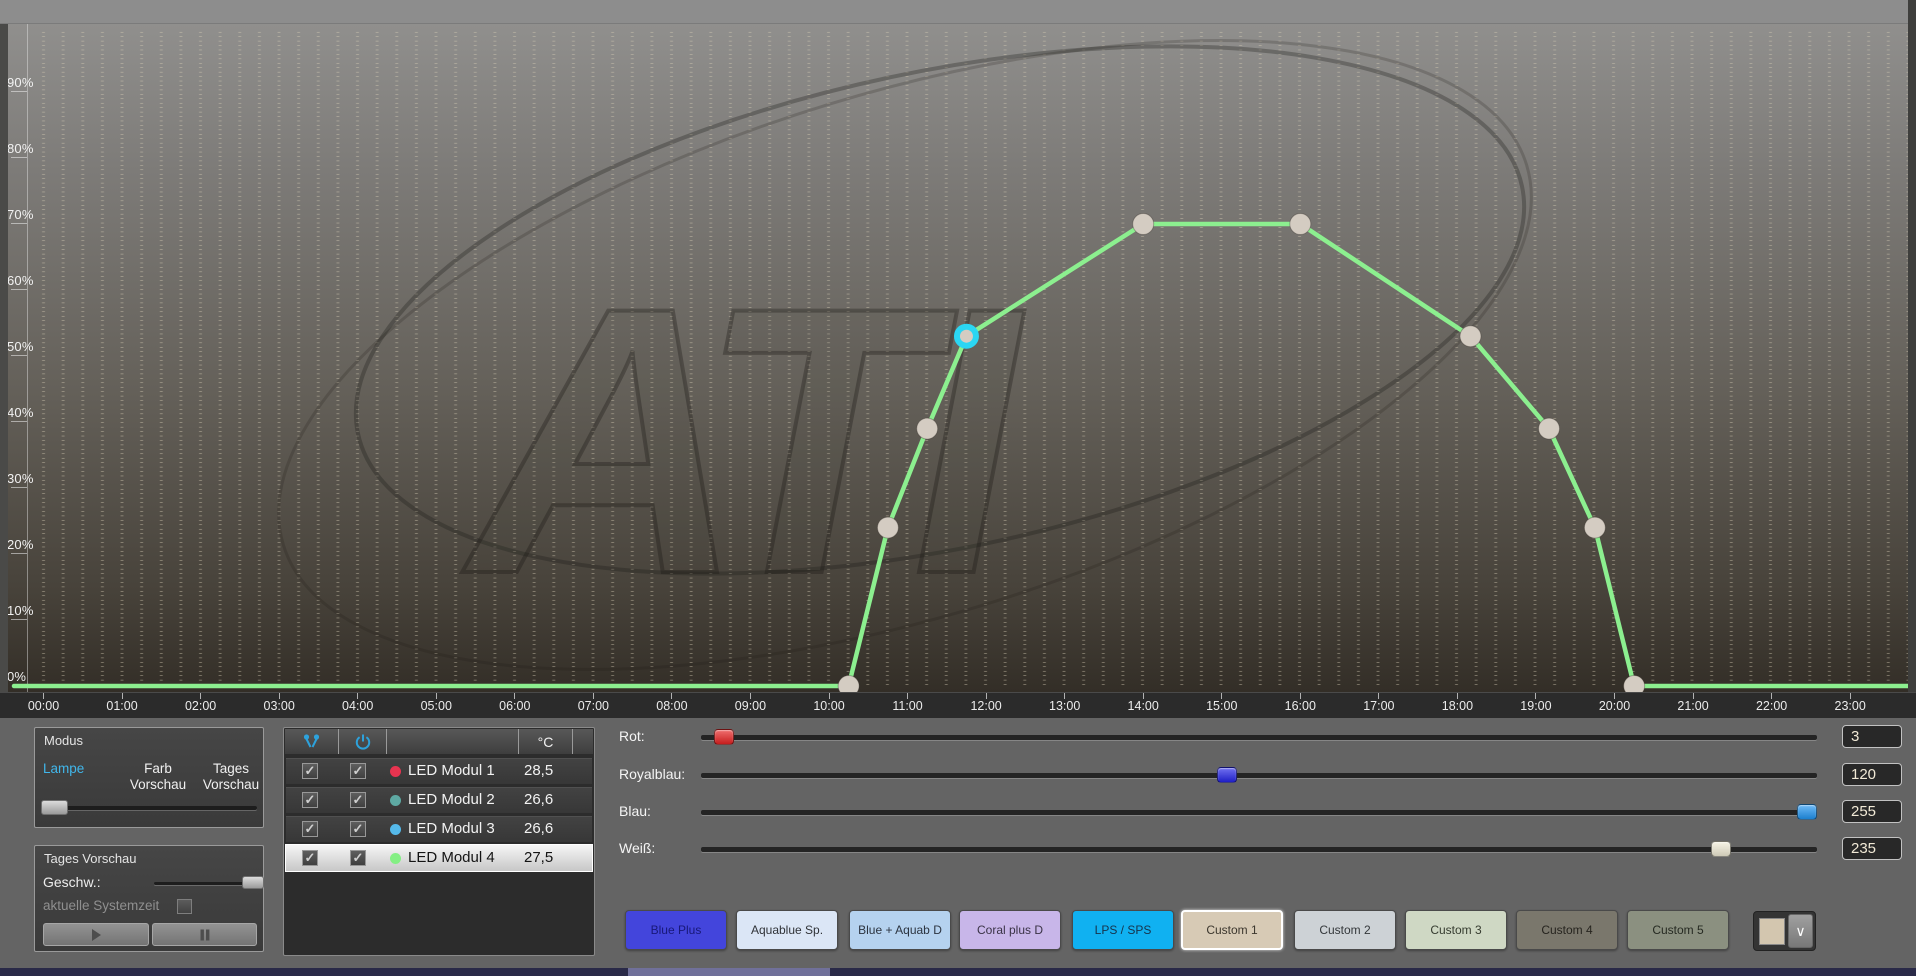  Describe the element at coordinates (395, 829) in the screenshot. I see `module-color-dot` at that location.